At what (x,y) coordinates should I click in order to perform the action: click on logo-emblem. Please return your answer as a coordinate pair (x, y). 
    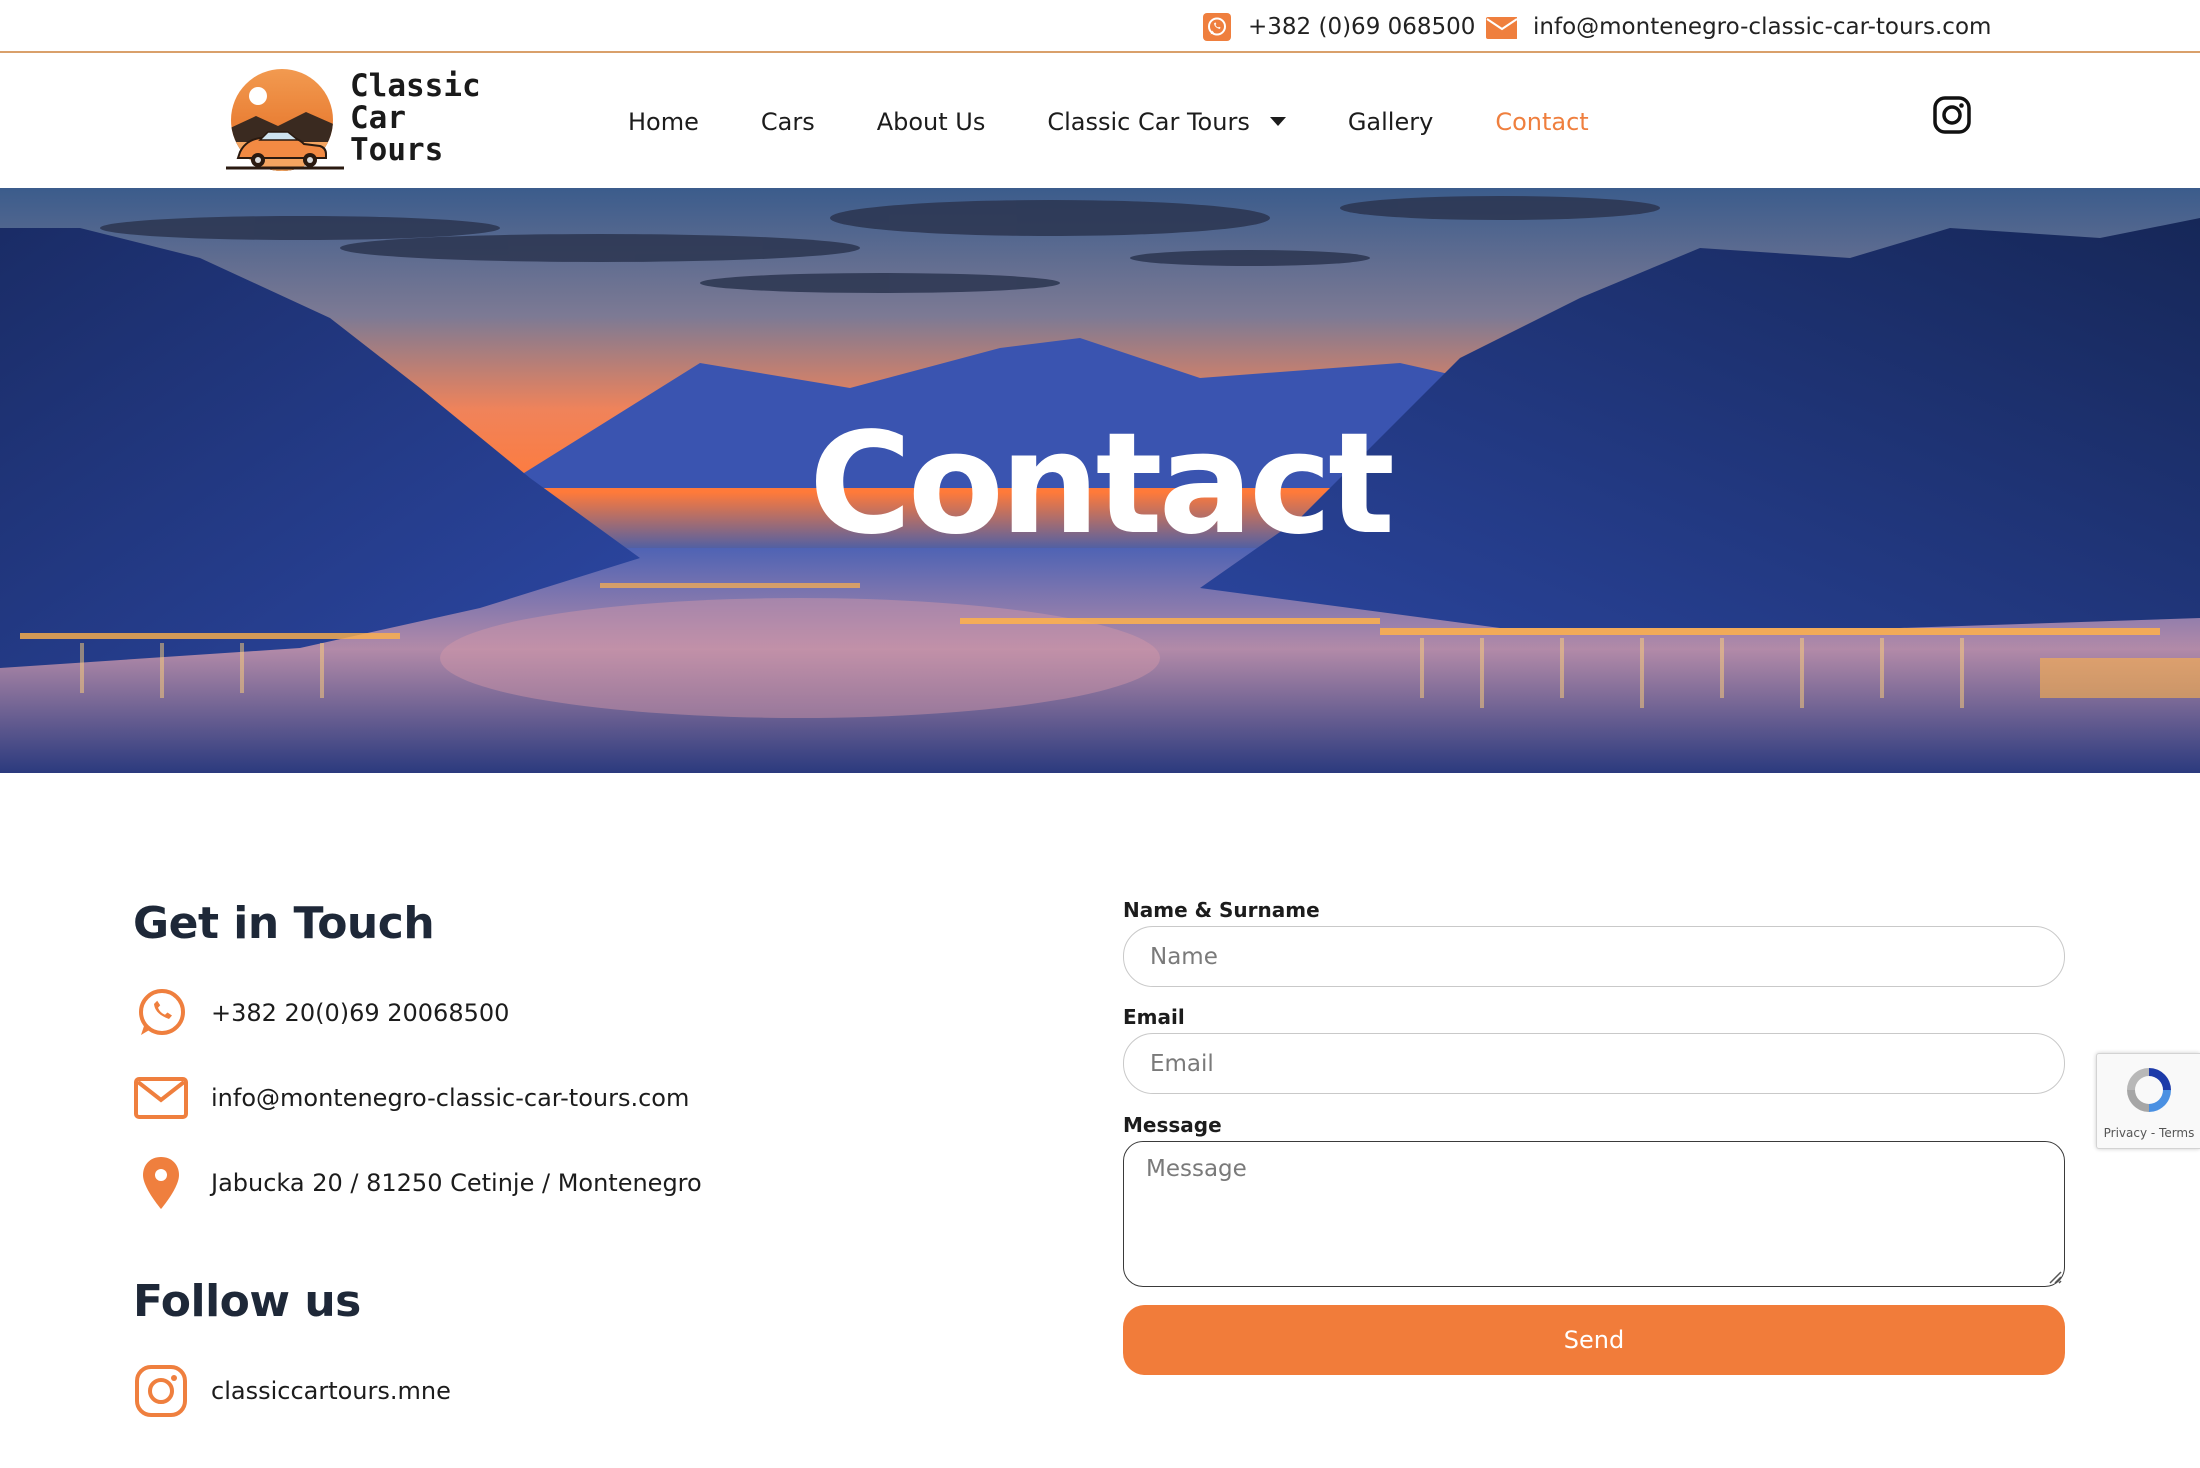
    Looking at the image, I should click on (285, 120).